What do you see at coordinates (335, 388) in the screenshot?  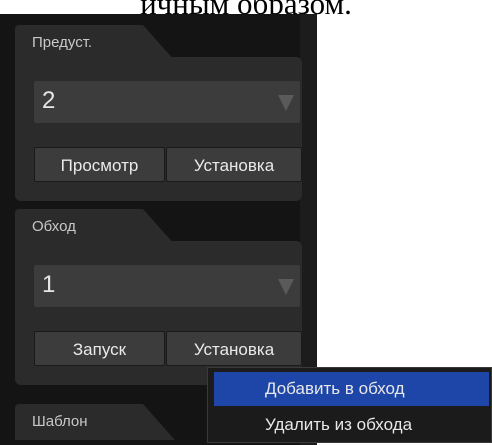 I see `context-menu-item-label: Добавить в обход` at bounding box center [335, 388].